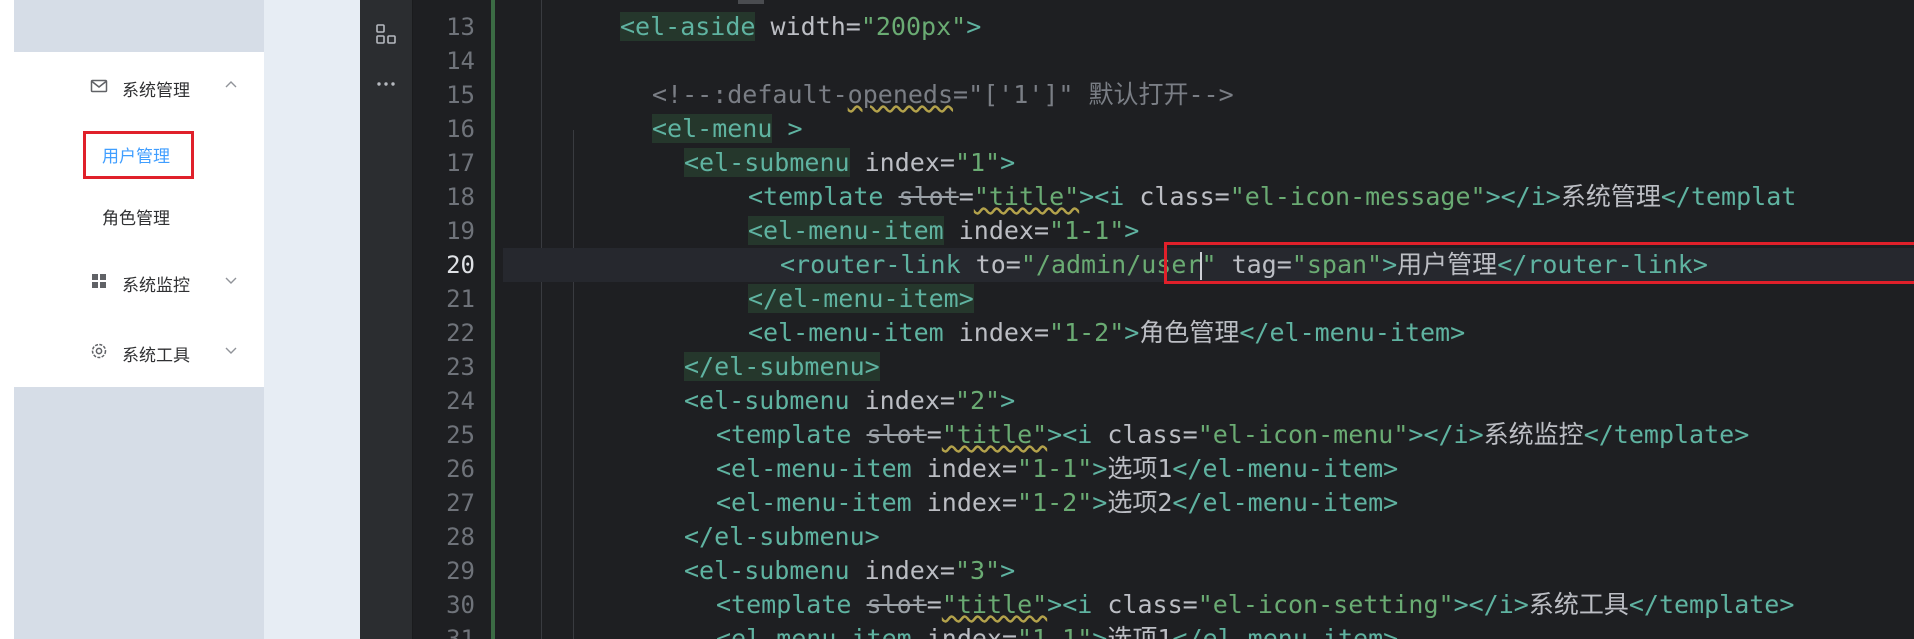 The width and height of the screenshot is (1914, 639). I want to click on settings-gear-icon, so click(99, 351).